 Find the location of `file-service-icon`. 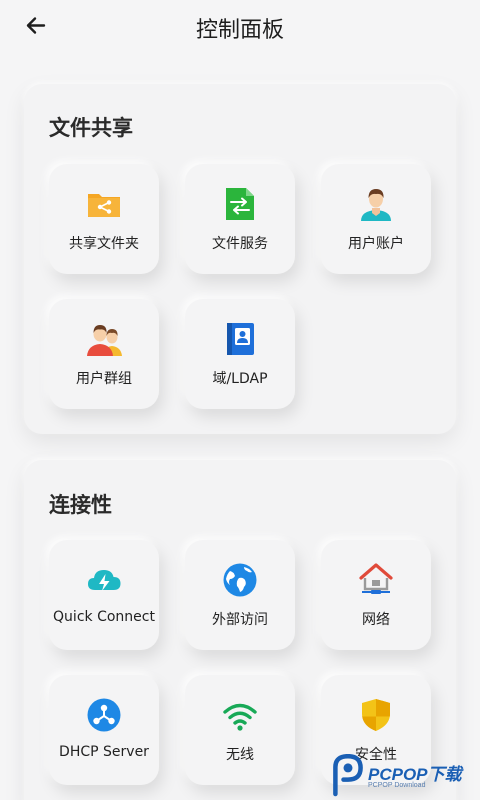

file-service-icon is located at coordinates (240, 204).